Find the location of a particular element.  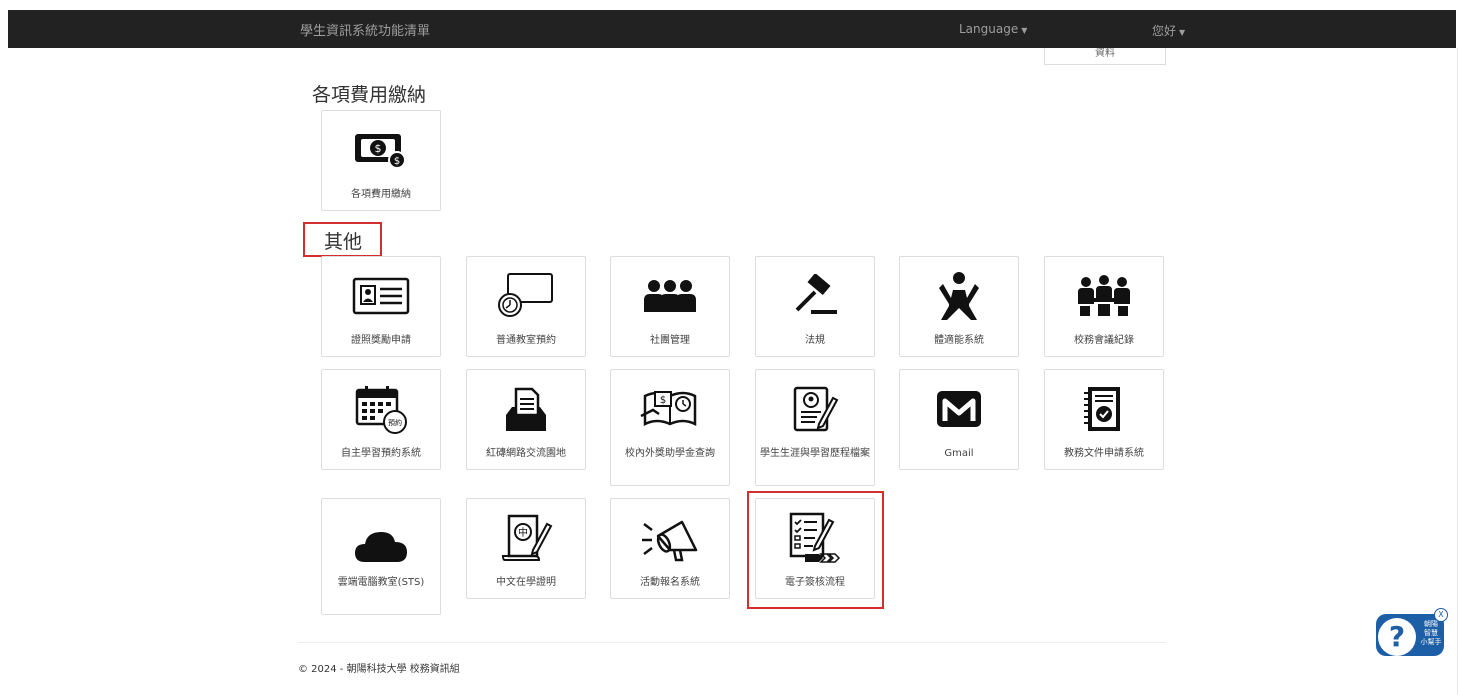

tile-chinese-enrollment-certificate: 中 中文在學證明 is located at coordinates (526, 548).